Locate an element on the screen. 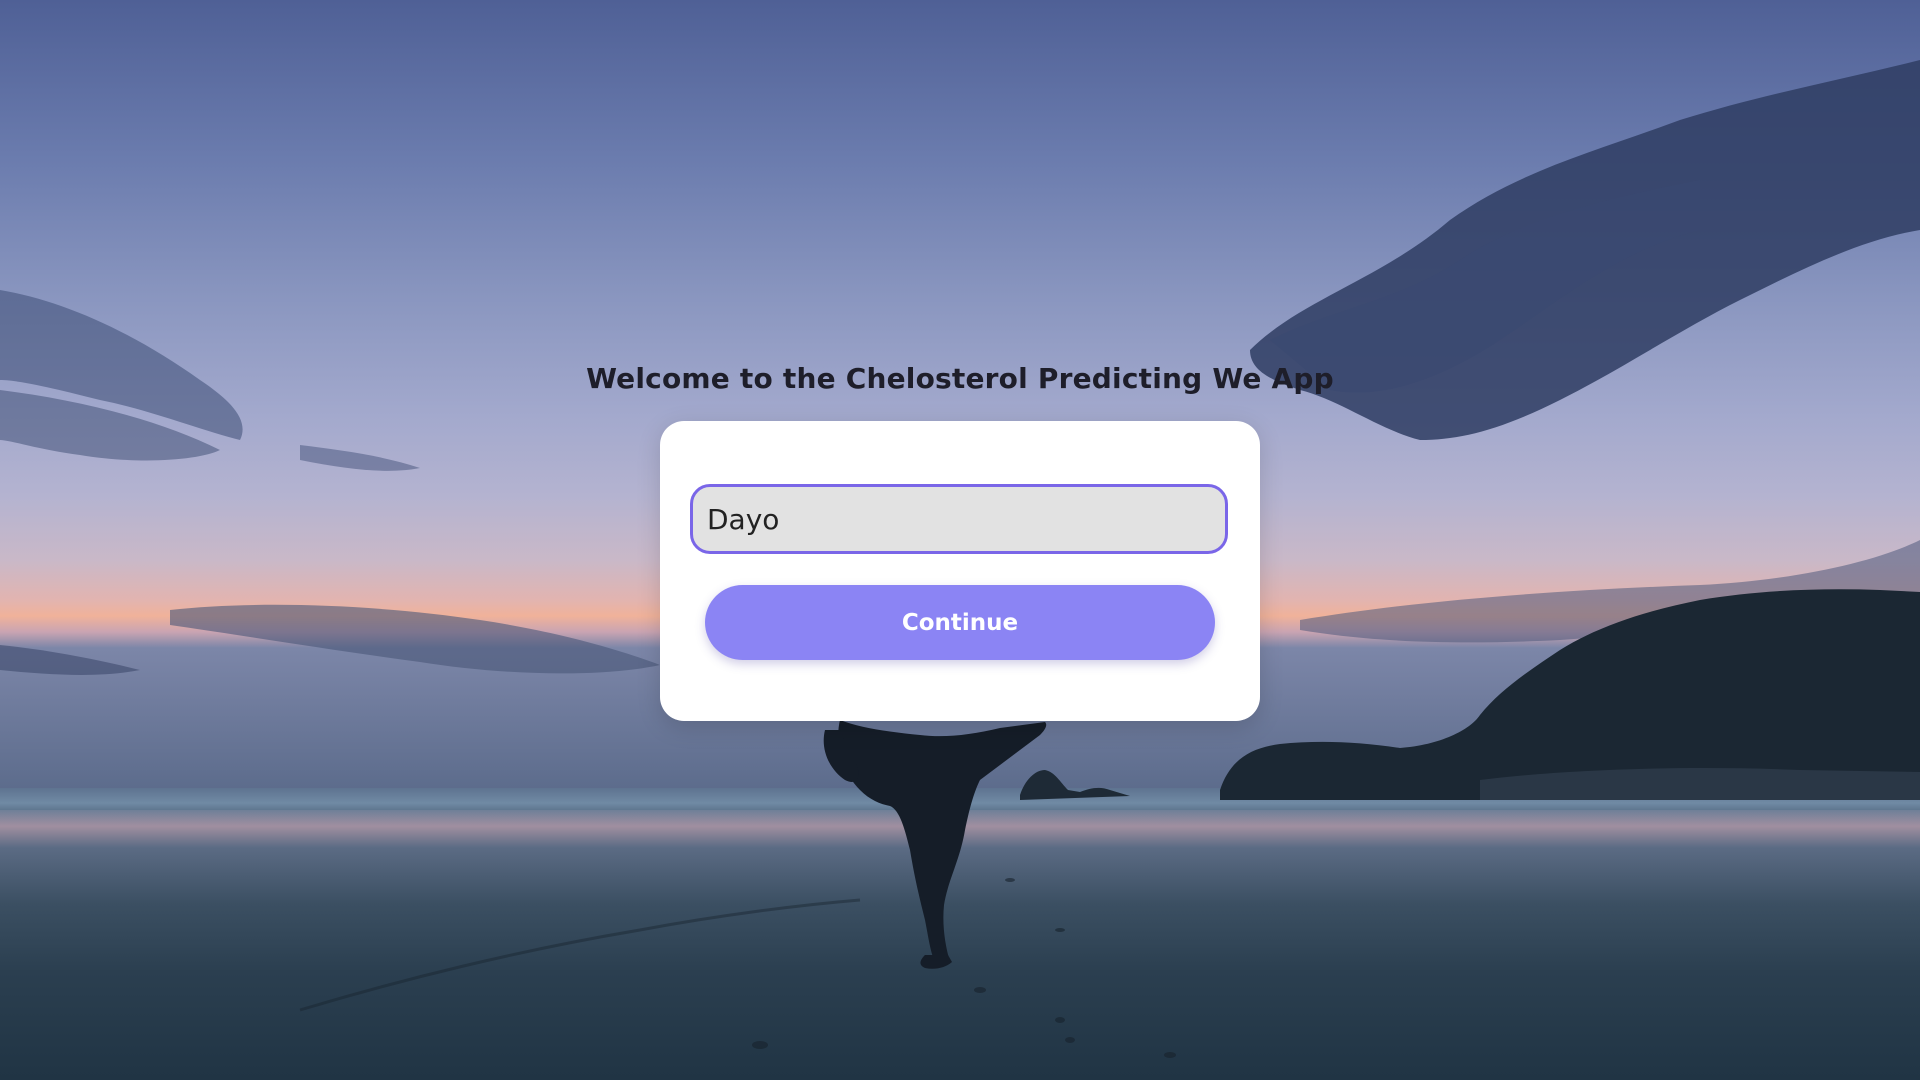 The width and height of the screenshot is (1920, 1080). beach-footprints is located at coordinates (737, 968).